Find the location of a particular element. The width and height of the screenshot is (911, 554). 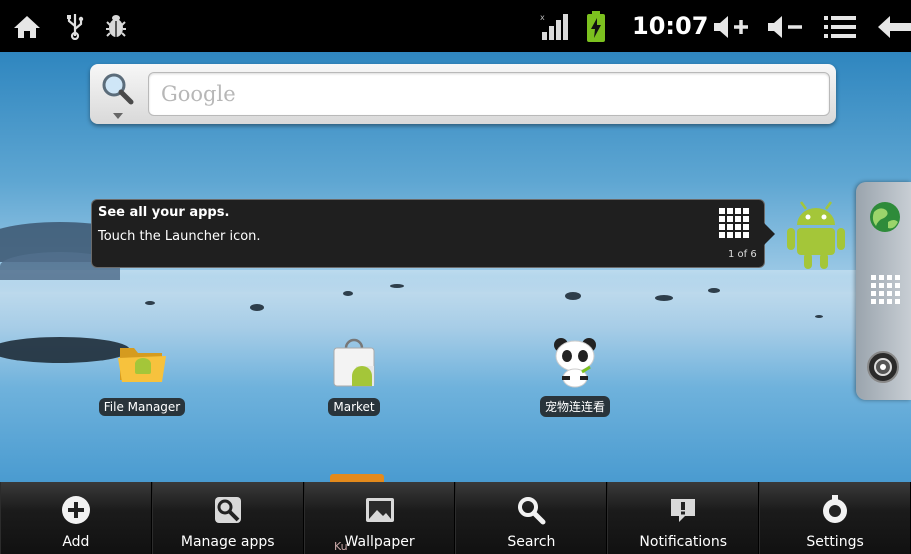

dropdown-arrow-icon is located at coordinates (118, 116).